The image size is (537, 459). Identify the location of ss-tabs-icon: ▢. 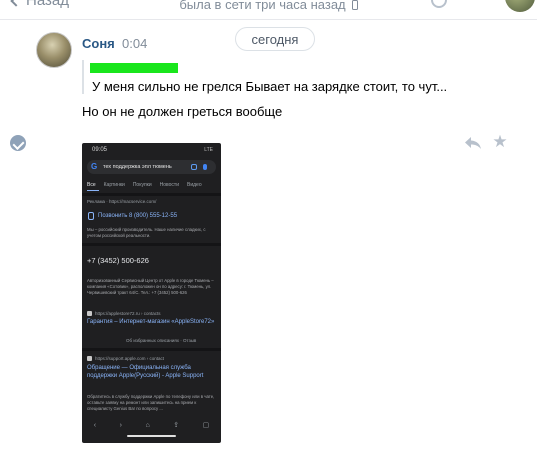
(206, 425).